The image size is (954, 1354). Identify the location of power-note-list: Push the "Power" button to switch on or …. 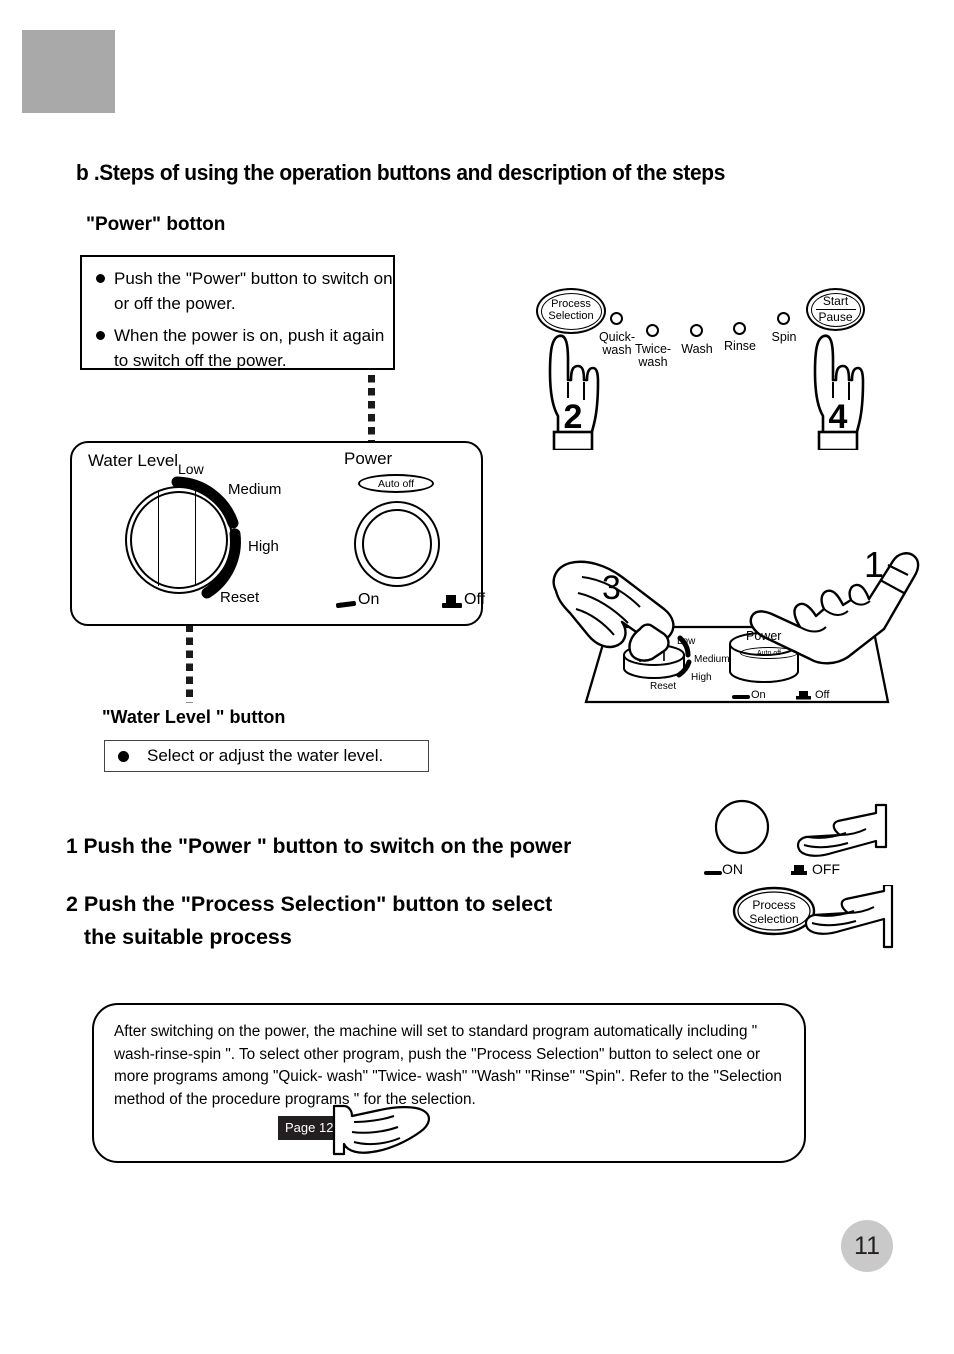
(237, 319).